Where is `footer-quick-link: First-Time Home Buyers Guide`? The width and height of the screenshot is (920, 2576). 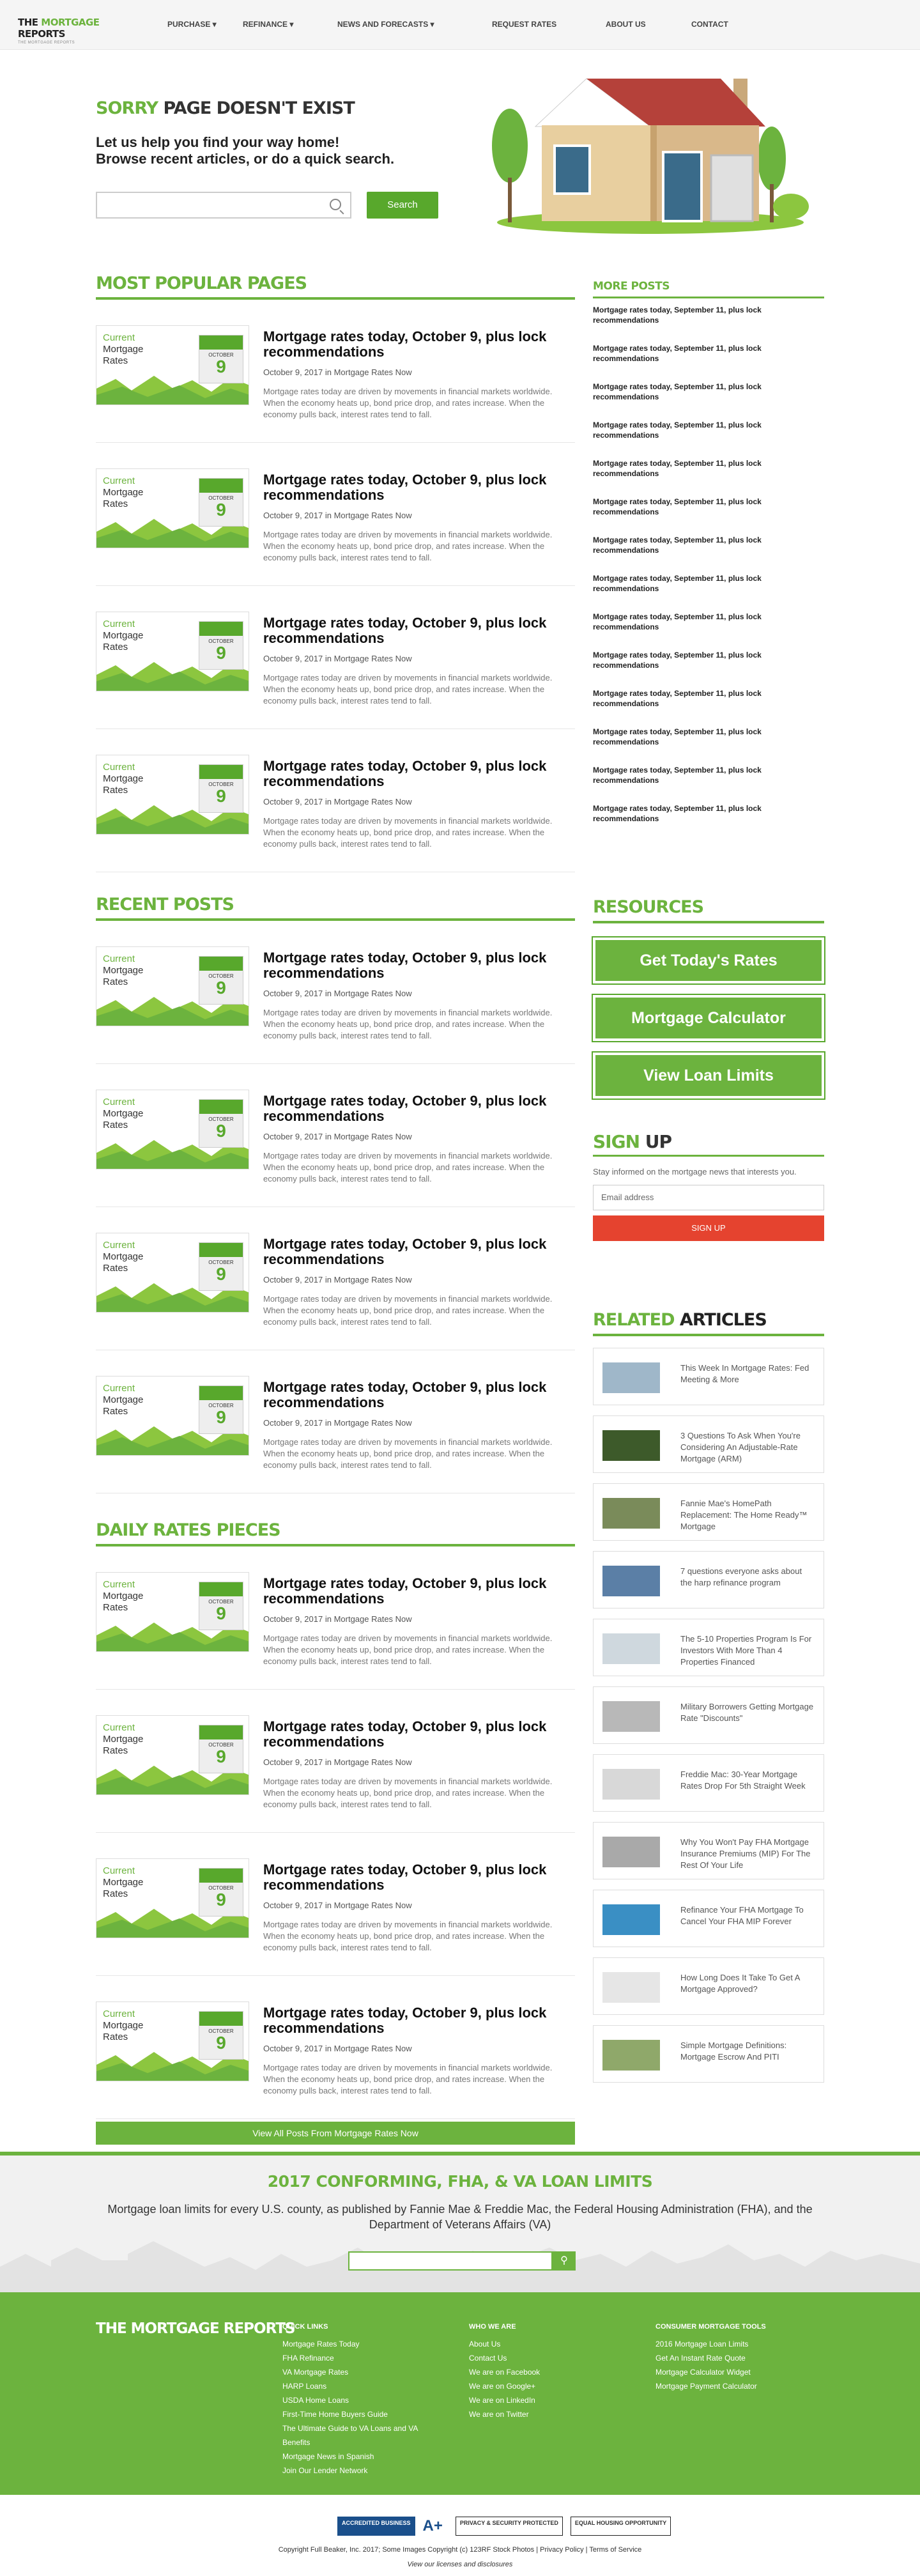
footer-quick-link: First-Time Home Buyers Guide is located at coordinates (359, 2414).